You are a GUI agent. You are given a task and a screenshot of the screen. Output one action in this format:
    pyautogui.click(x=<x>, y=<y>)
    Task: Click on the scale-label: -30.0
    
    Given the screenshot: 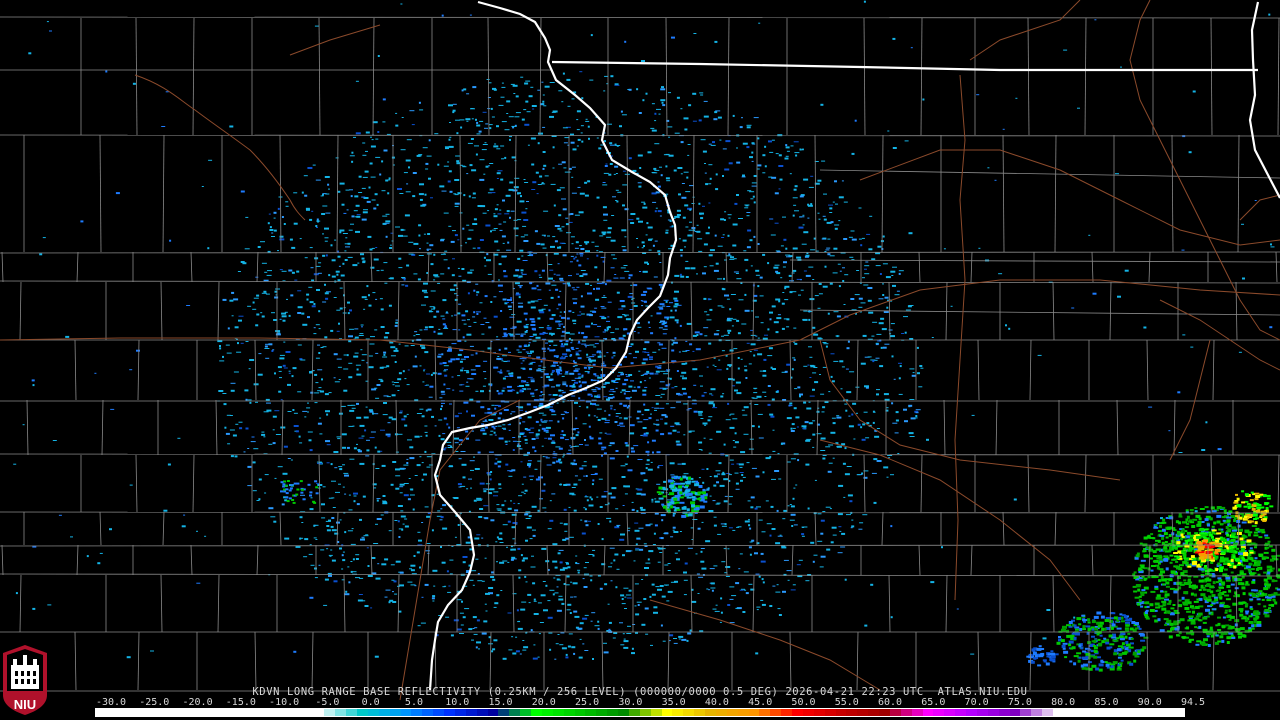 What is the action you would take?
    pyautogui.click(x=111, y=702)
    